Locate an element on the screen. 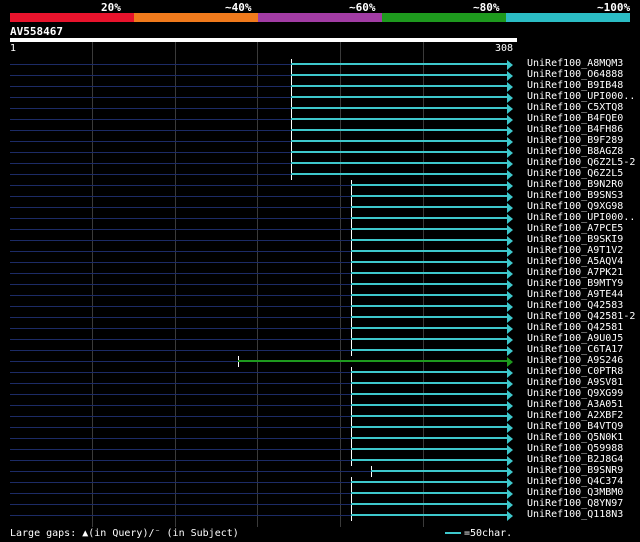 The width and height of the screenshot is (640, 542). hit-label: UniRef100_C6TA17 is located at coordinates (575, 349).